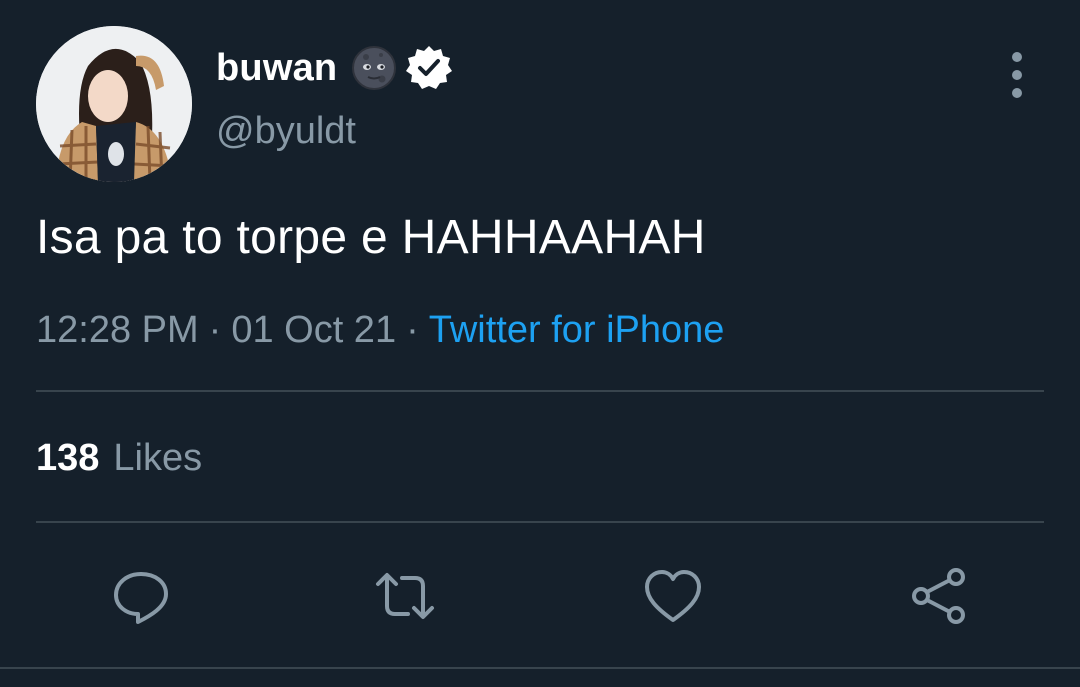 Image resolution: width=1080 pixels, height=687 pixels. I want to click on retweet-button, so click(405, 596).